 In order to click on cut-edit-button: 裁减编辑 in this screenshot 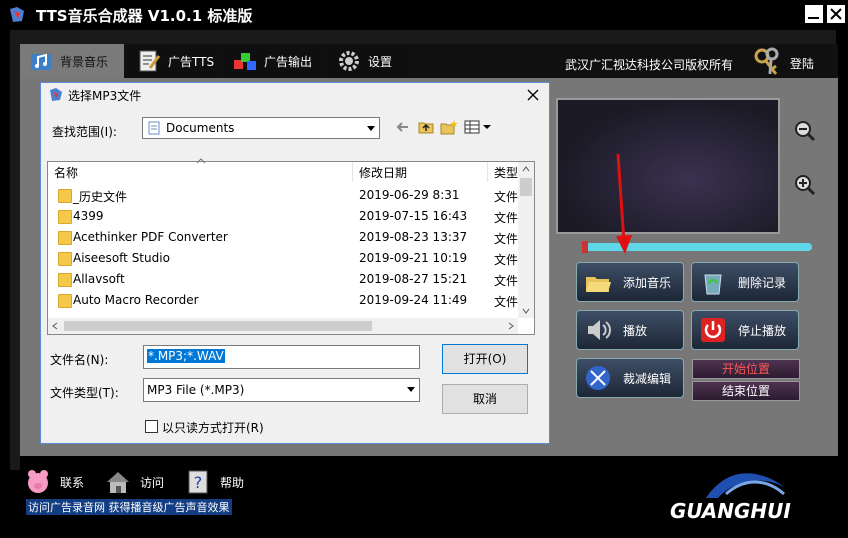, I will do `click(630, 378)`.